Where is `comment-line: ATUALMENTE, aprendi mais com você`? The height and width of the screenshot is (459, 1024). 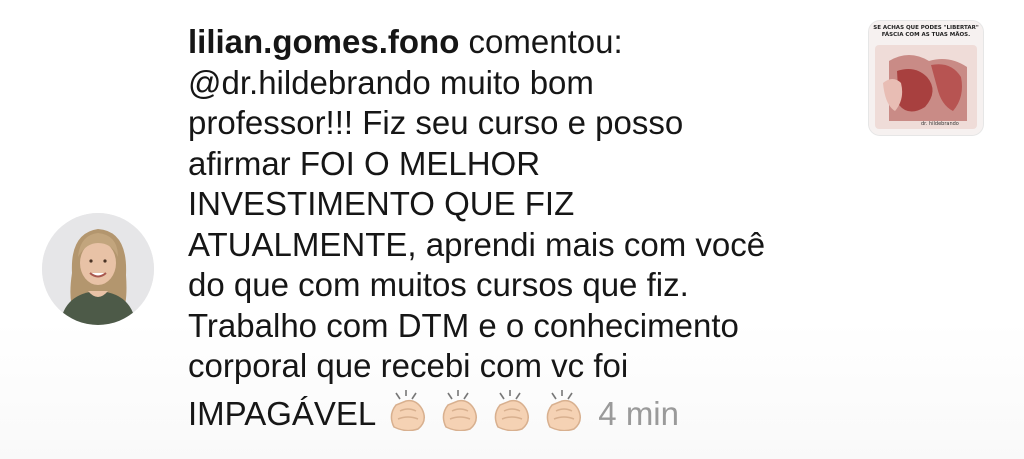 comment-line: ATUALMENTE, aprendi mais com você is located at coordinates (477, 244).